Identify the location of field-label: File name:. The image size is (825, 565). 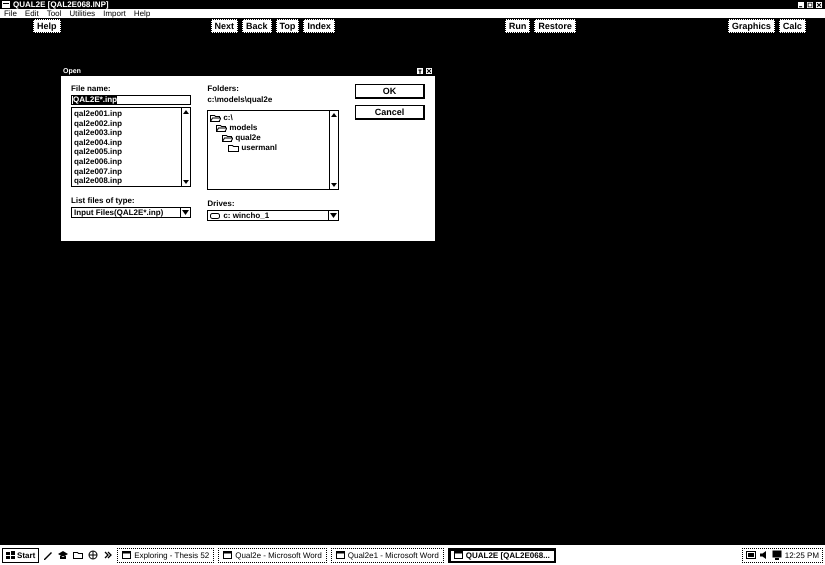
(91, 88).